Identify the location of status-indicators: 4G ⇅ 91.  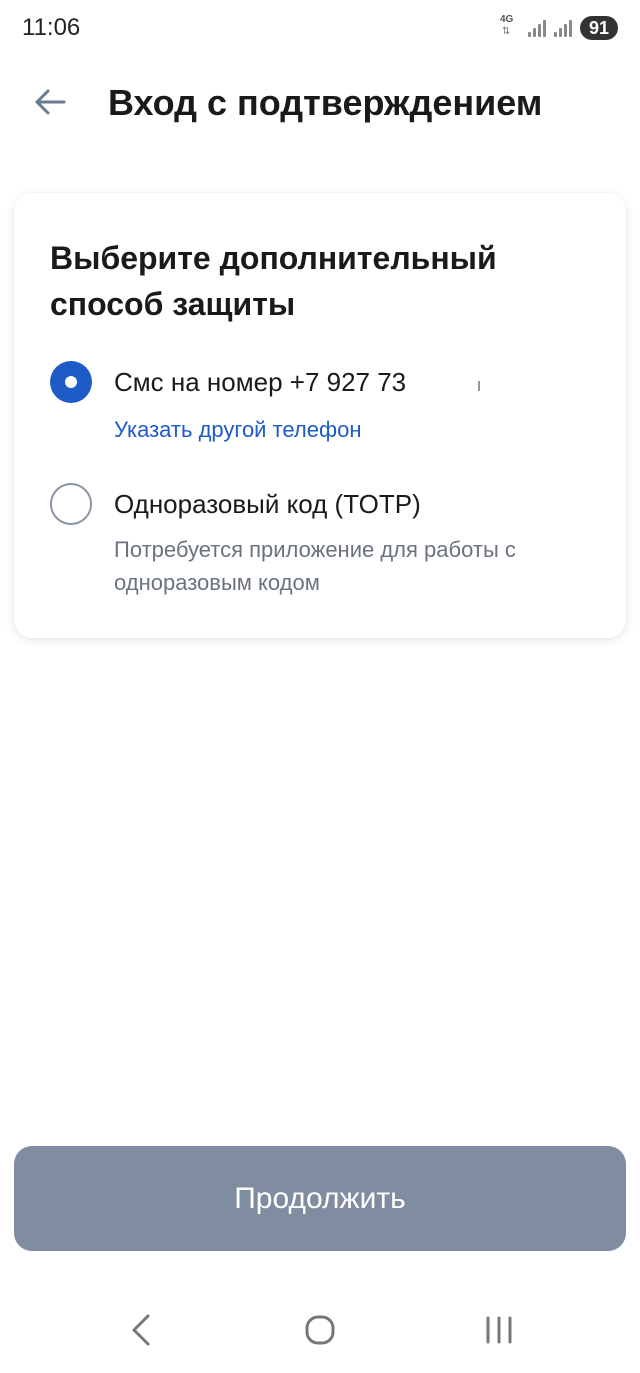
(559, 28).